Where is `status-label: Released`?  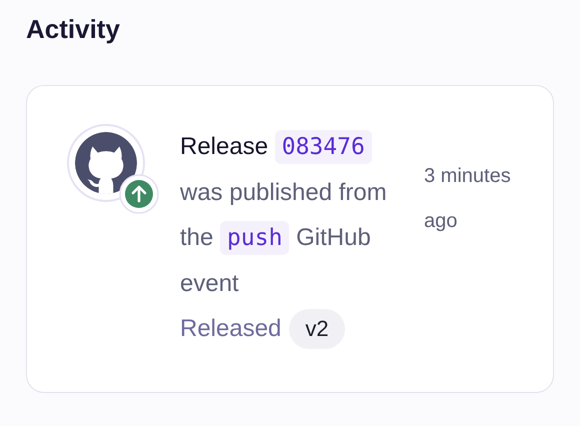
status-label: Released is located at coordinates (231, 328).